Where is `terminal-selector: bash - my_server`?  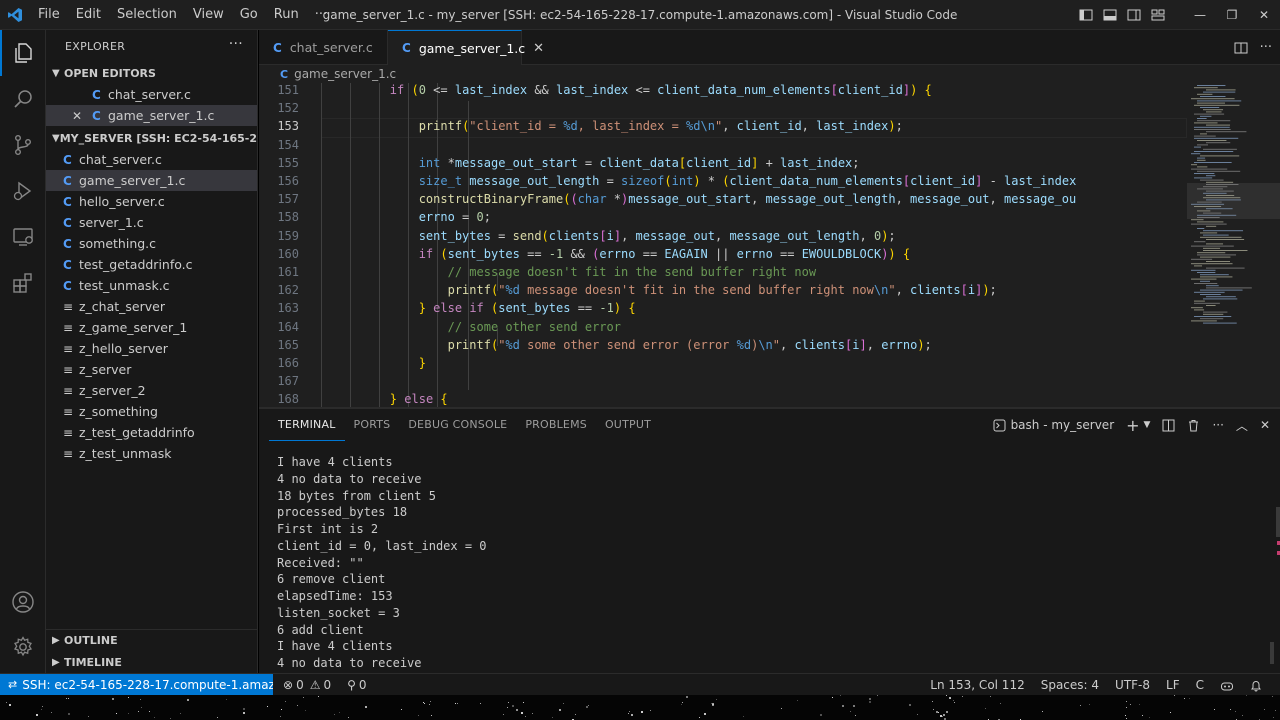
terminal-selector: bash - my_server is located at coordinates (1053, 425).